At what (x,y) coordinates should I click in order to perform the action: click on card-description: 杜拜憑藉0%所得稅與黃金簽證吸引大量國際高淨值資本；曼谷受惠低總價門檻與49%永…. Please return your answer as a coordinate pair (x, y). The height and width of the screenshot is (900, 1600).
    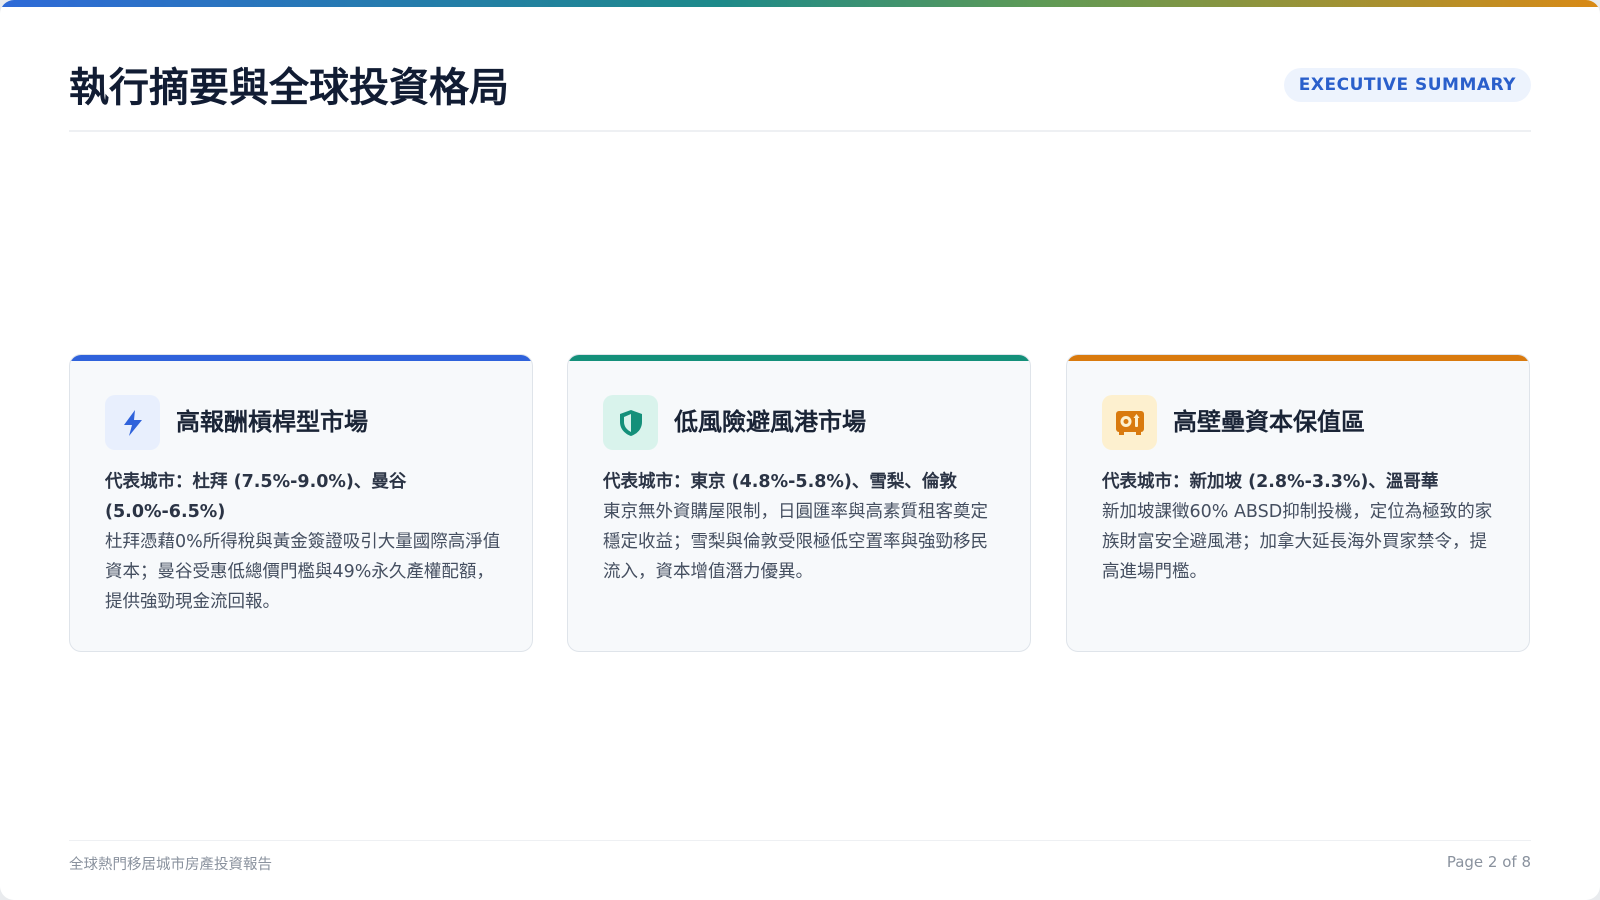
    Looking at the image, I should click on (303, 572).